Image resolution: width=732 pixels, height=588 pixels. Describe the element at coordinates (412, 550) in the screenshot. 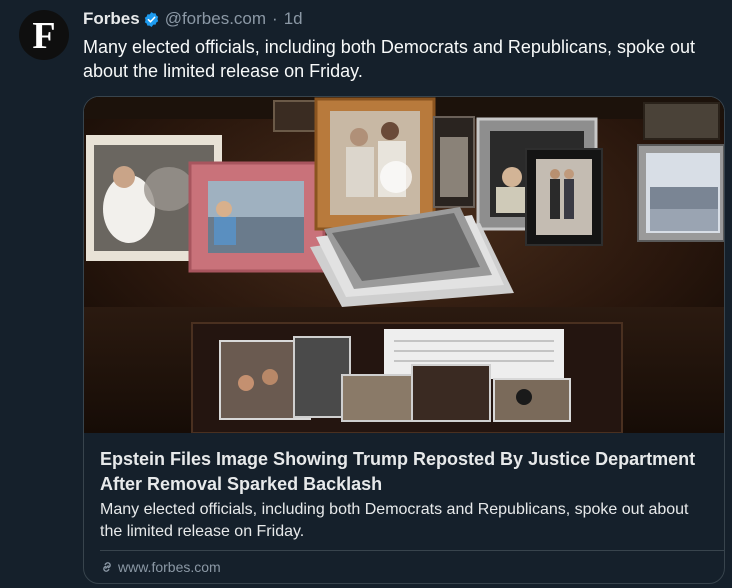

I see `card-divider` at that location.